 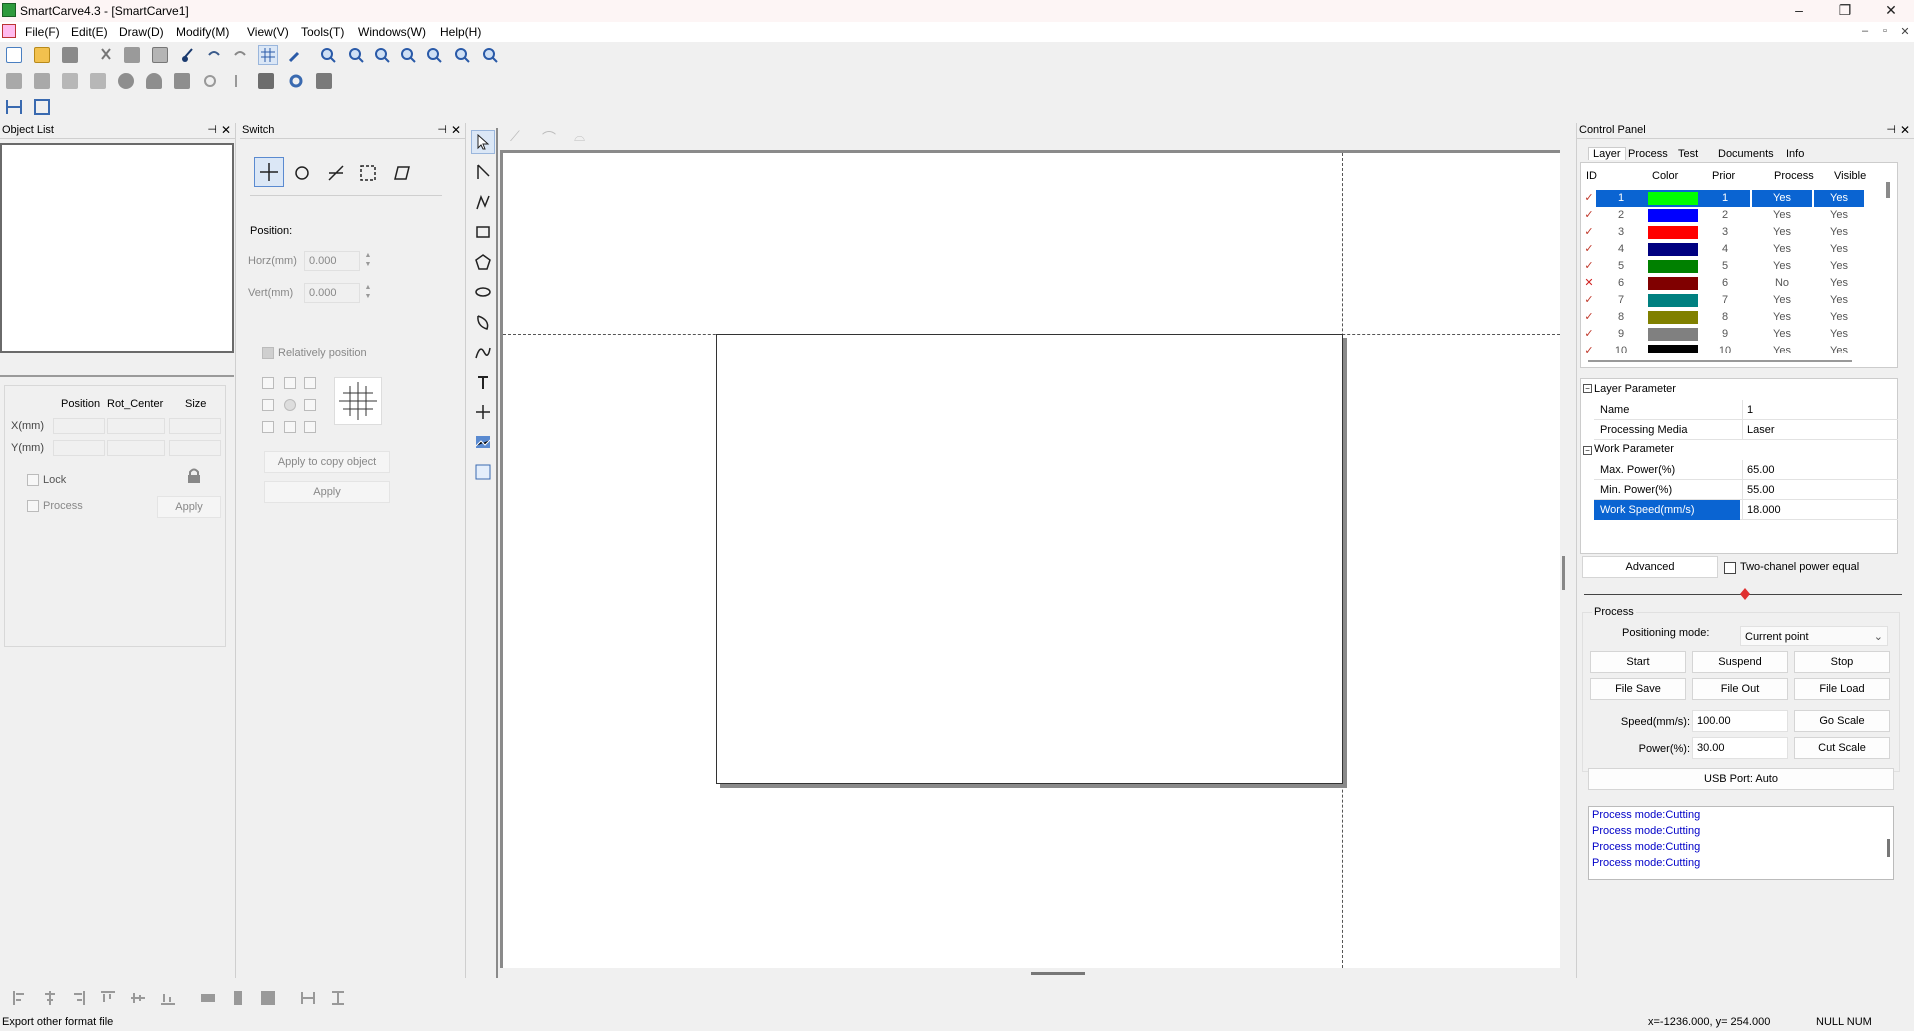 I want to click on layer-row: ✓ 1 1 Yes Yes, so click(x=1734, y=198).